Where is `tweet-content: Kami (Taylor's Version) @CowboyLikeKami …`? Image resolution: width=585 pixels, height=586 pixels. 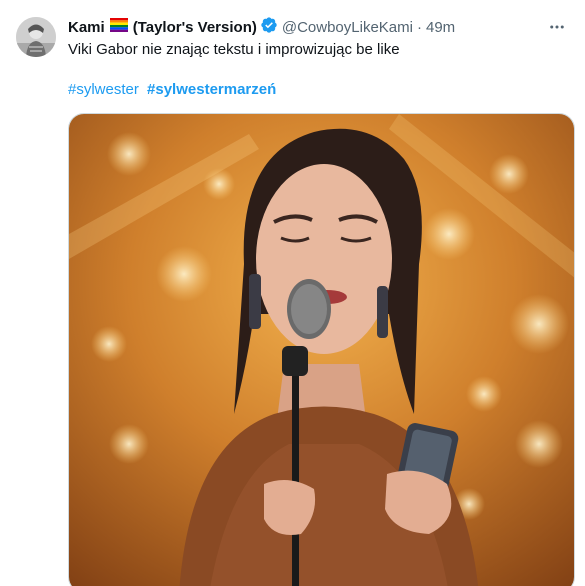 tweet-content: Kami (Taylor's Version) @CowboyLikeKami … is located at coordinates (321, 58).